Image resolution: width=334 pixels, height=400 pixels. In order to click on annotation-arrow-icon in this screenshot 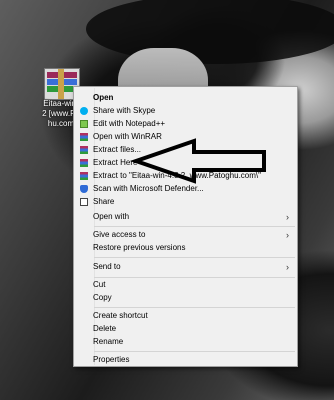, I will do `click(197, 161)`.